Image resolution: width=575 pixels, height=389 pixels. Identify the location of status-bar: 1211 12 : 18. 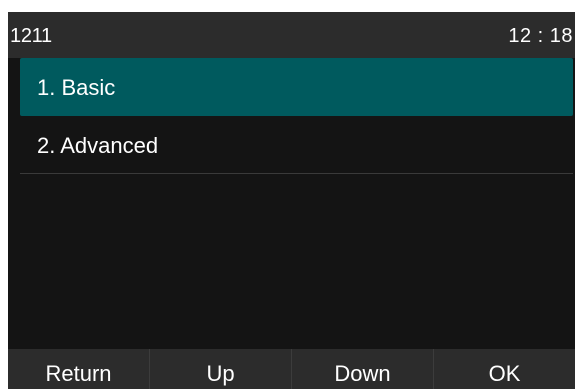
(291, 35).